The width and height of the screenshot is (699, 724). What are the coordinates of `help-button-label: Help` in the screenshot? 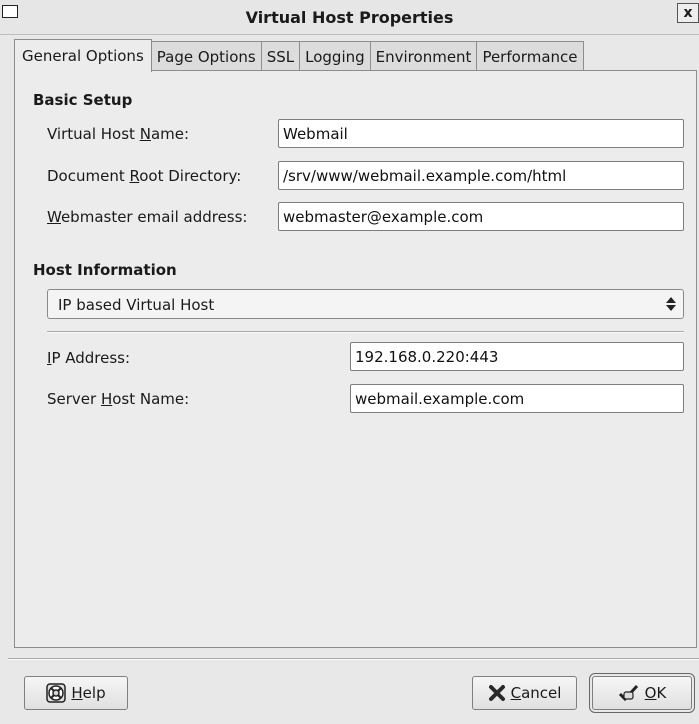 It's located at (88, 693).